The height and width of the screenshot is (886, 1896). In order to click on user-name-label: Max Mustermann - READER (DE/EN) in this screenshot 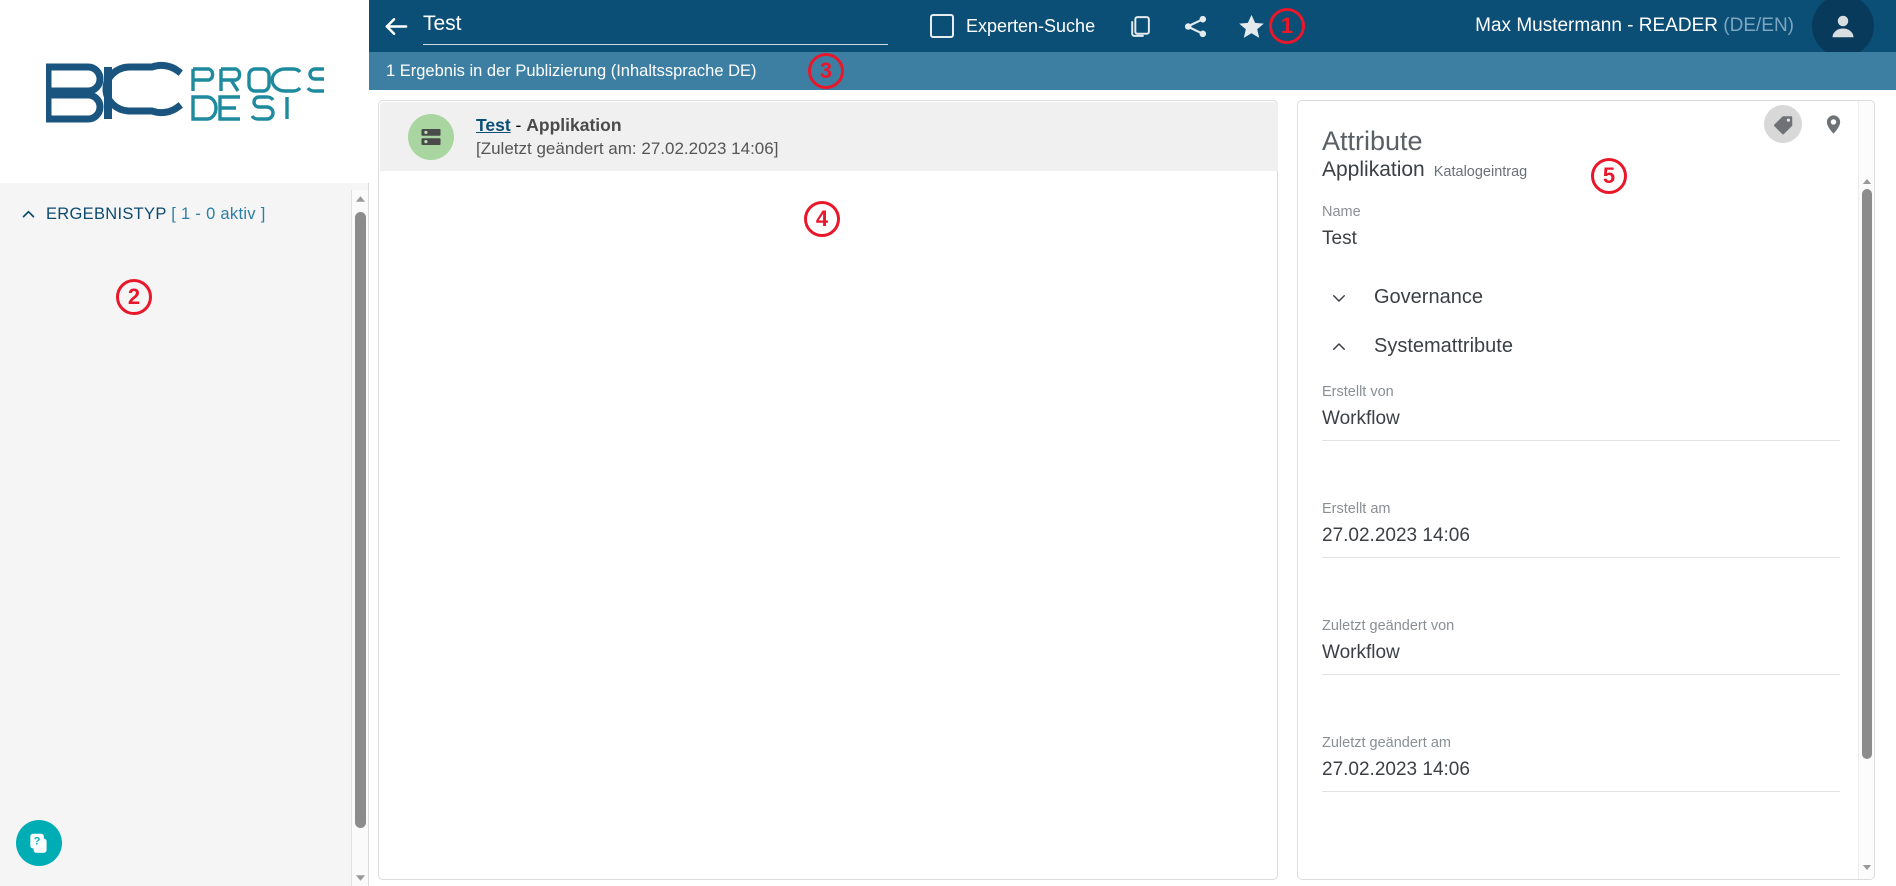, I will do `click(1634, 26)`.